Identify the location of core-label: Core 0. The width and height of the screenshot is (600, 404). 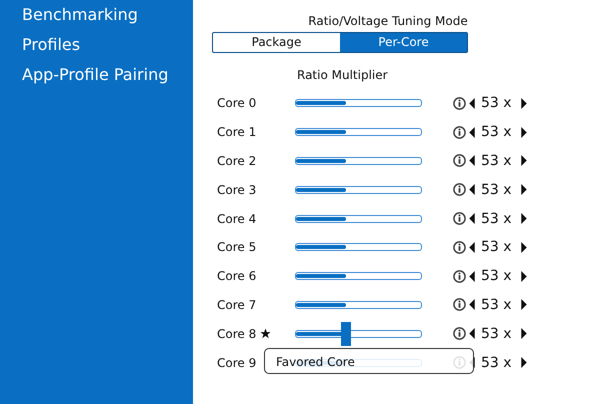
(236, 103).